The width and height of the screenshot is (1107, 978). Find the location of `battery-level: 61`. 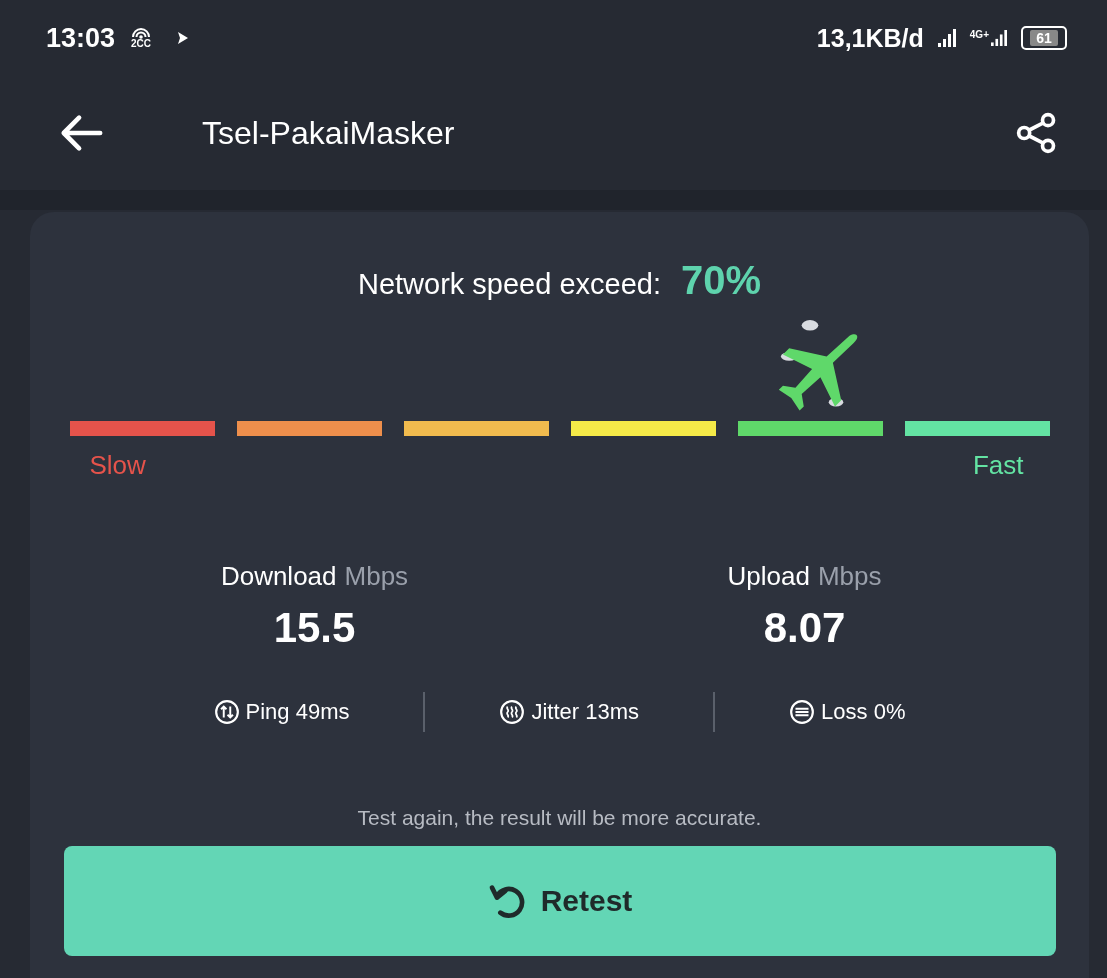

battery-level: 61 is located at coordinates (1044, 38).